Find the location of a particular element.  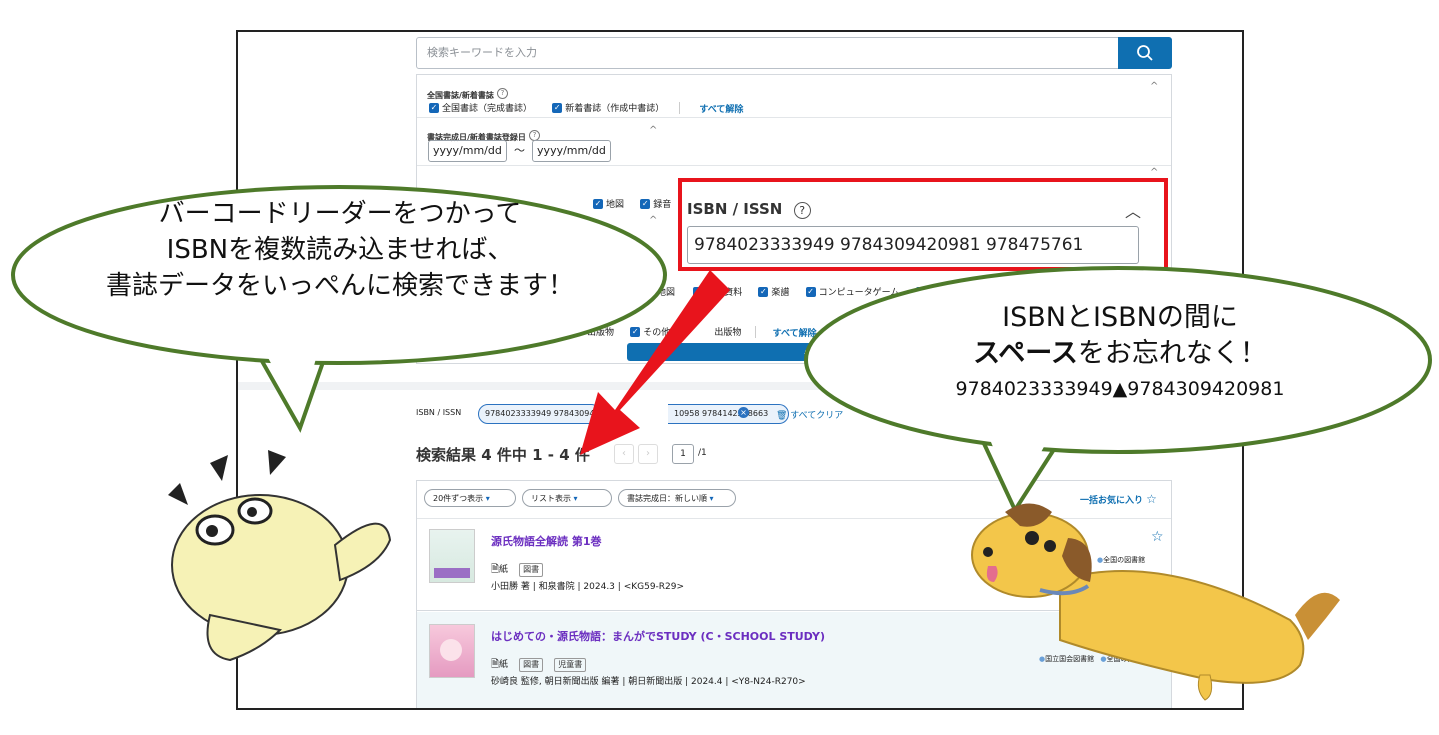

help-icon: ? is located at coordinates (802, 210).